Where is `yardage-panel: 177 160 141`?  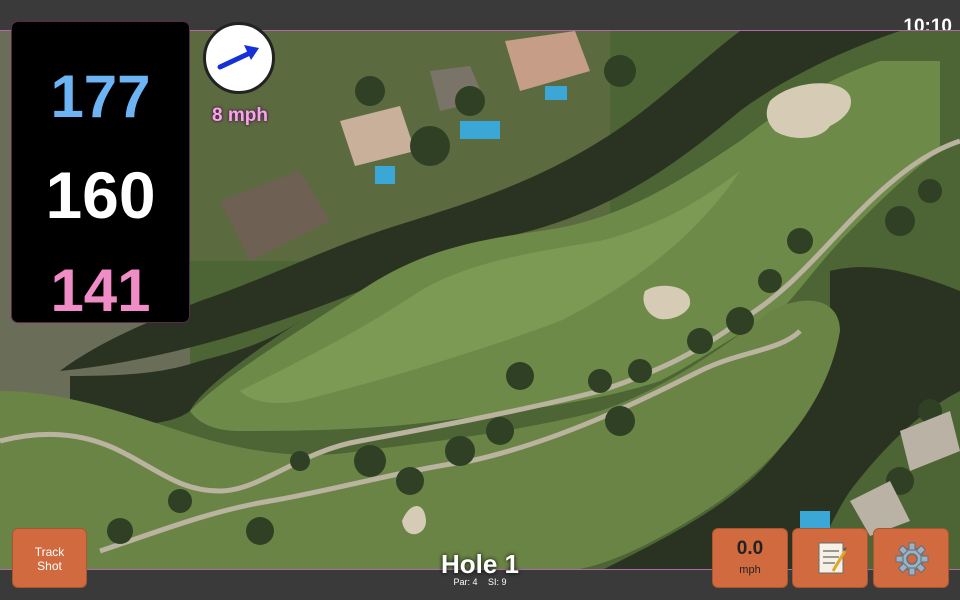
yardage-panel: 177 160 141 is located at coordinates (100, 173).